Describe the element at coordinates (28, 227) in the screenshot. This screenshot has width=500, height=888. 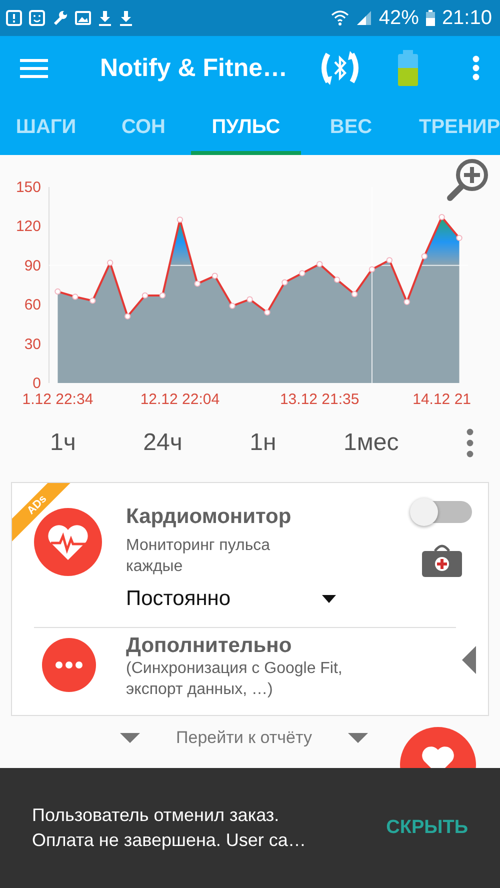
I see `y-axis-label: 120` at that location.